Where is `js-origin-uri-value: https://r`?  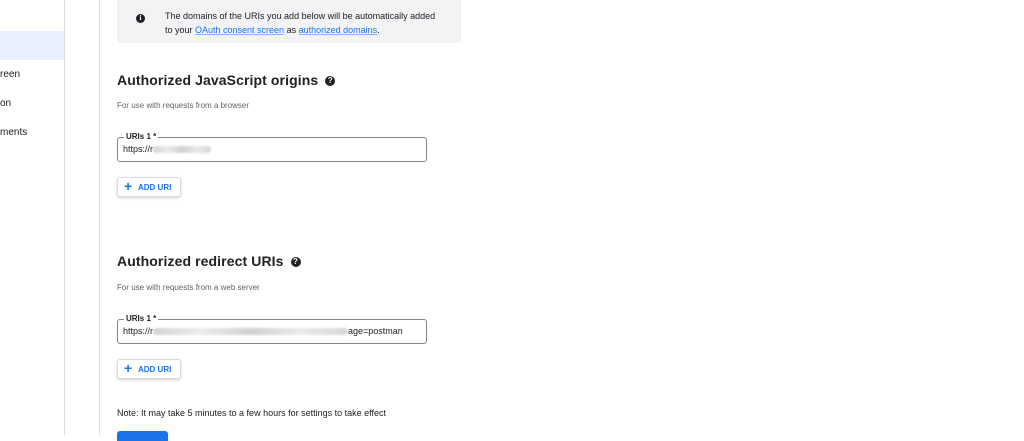 js-origin-uri-value: https://r is located at coordinates (167, 149).